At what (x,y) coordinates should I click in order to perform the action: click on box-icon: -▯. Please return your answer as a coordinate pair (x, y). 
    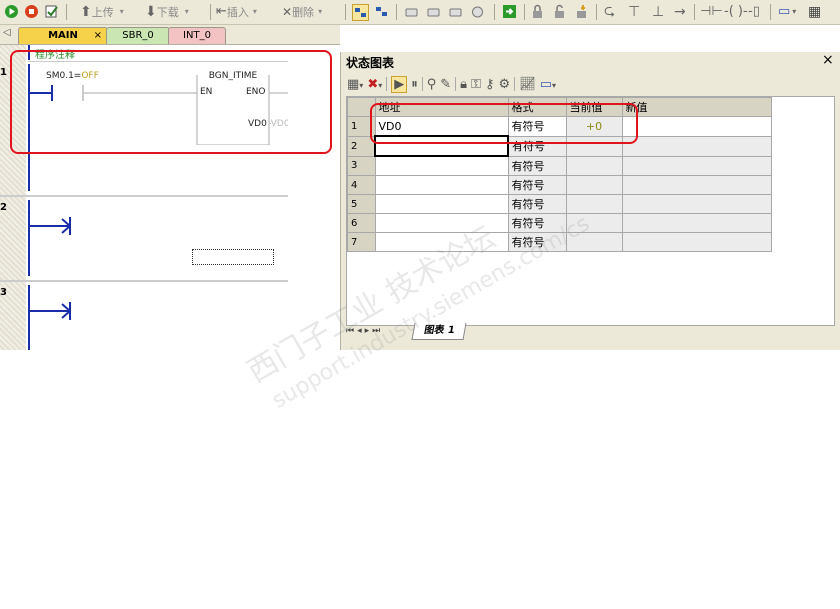
    Looking at the image, I should click on (754, 11).